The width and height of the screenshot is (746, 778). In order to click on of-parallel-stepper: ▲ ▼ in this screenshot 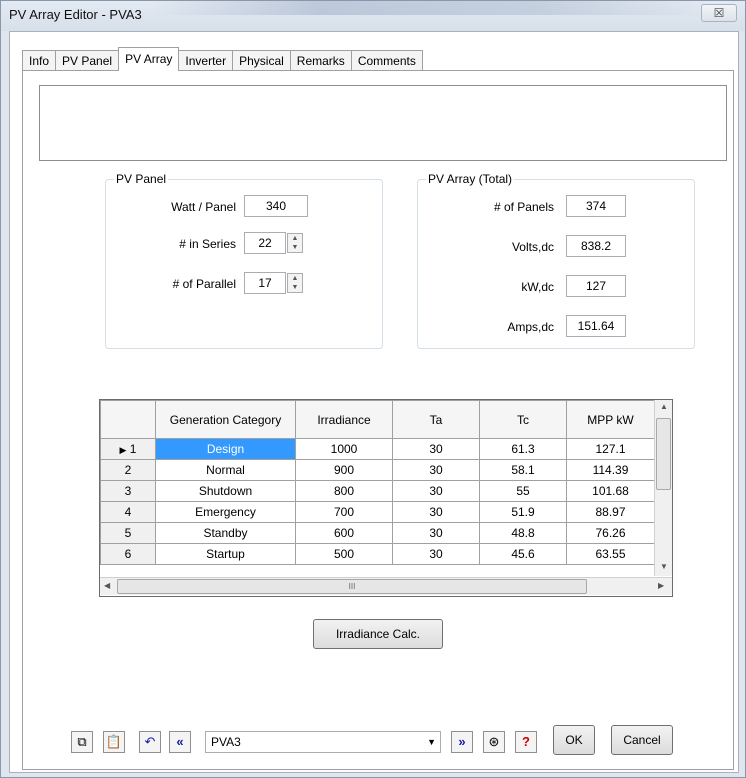, I will do `click(295, 283)`.